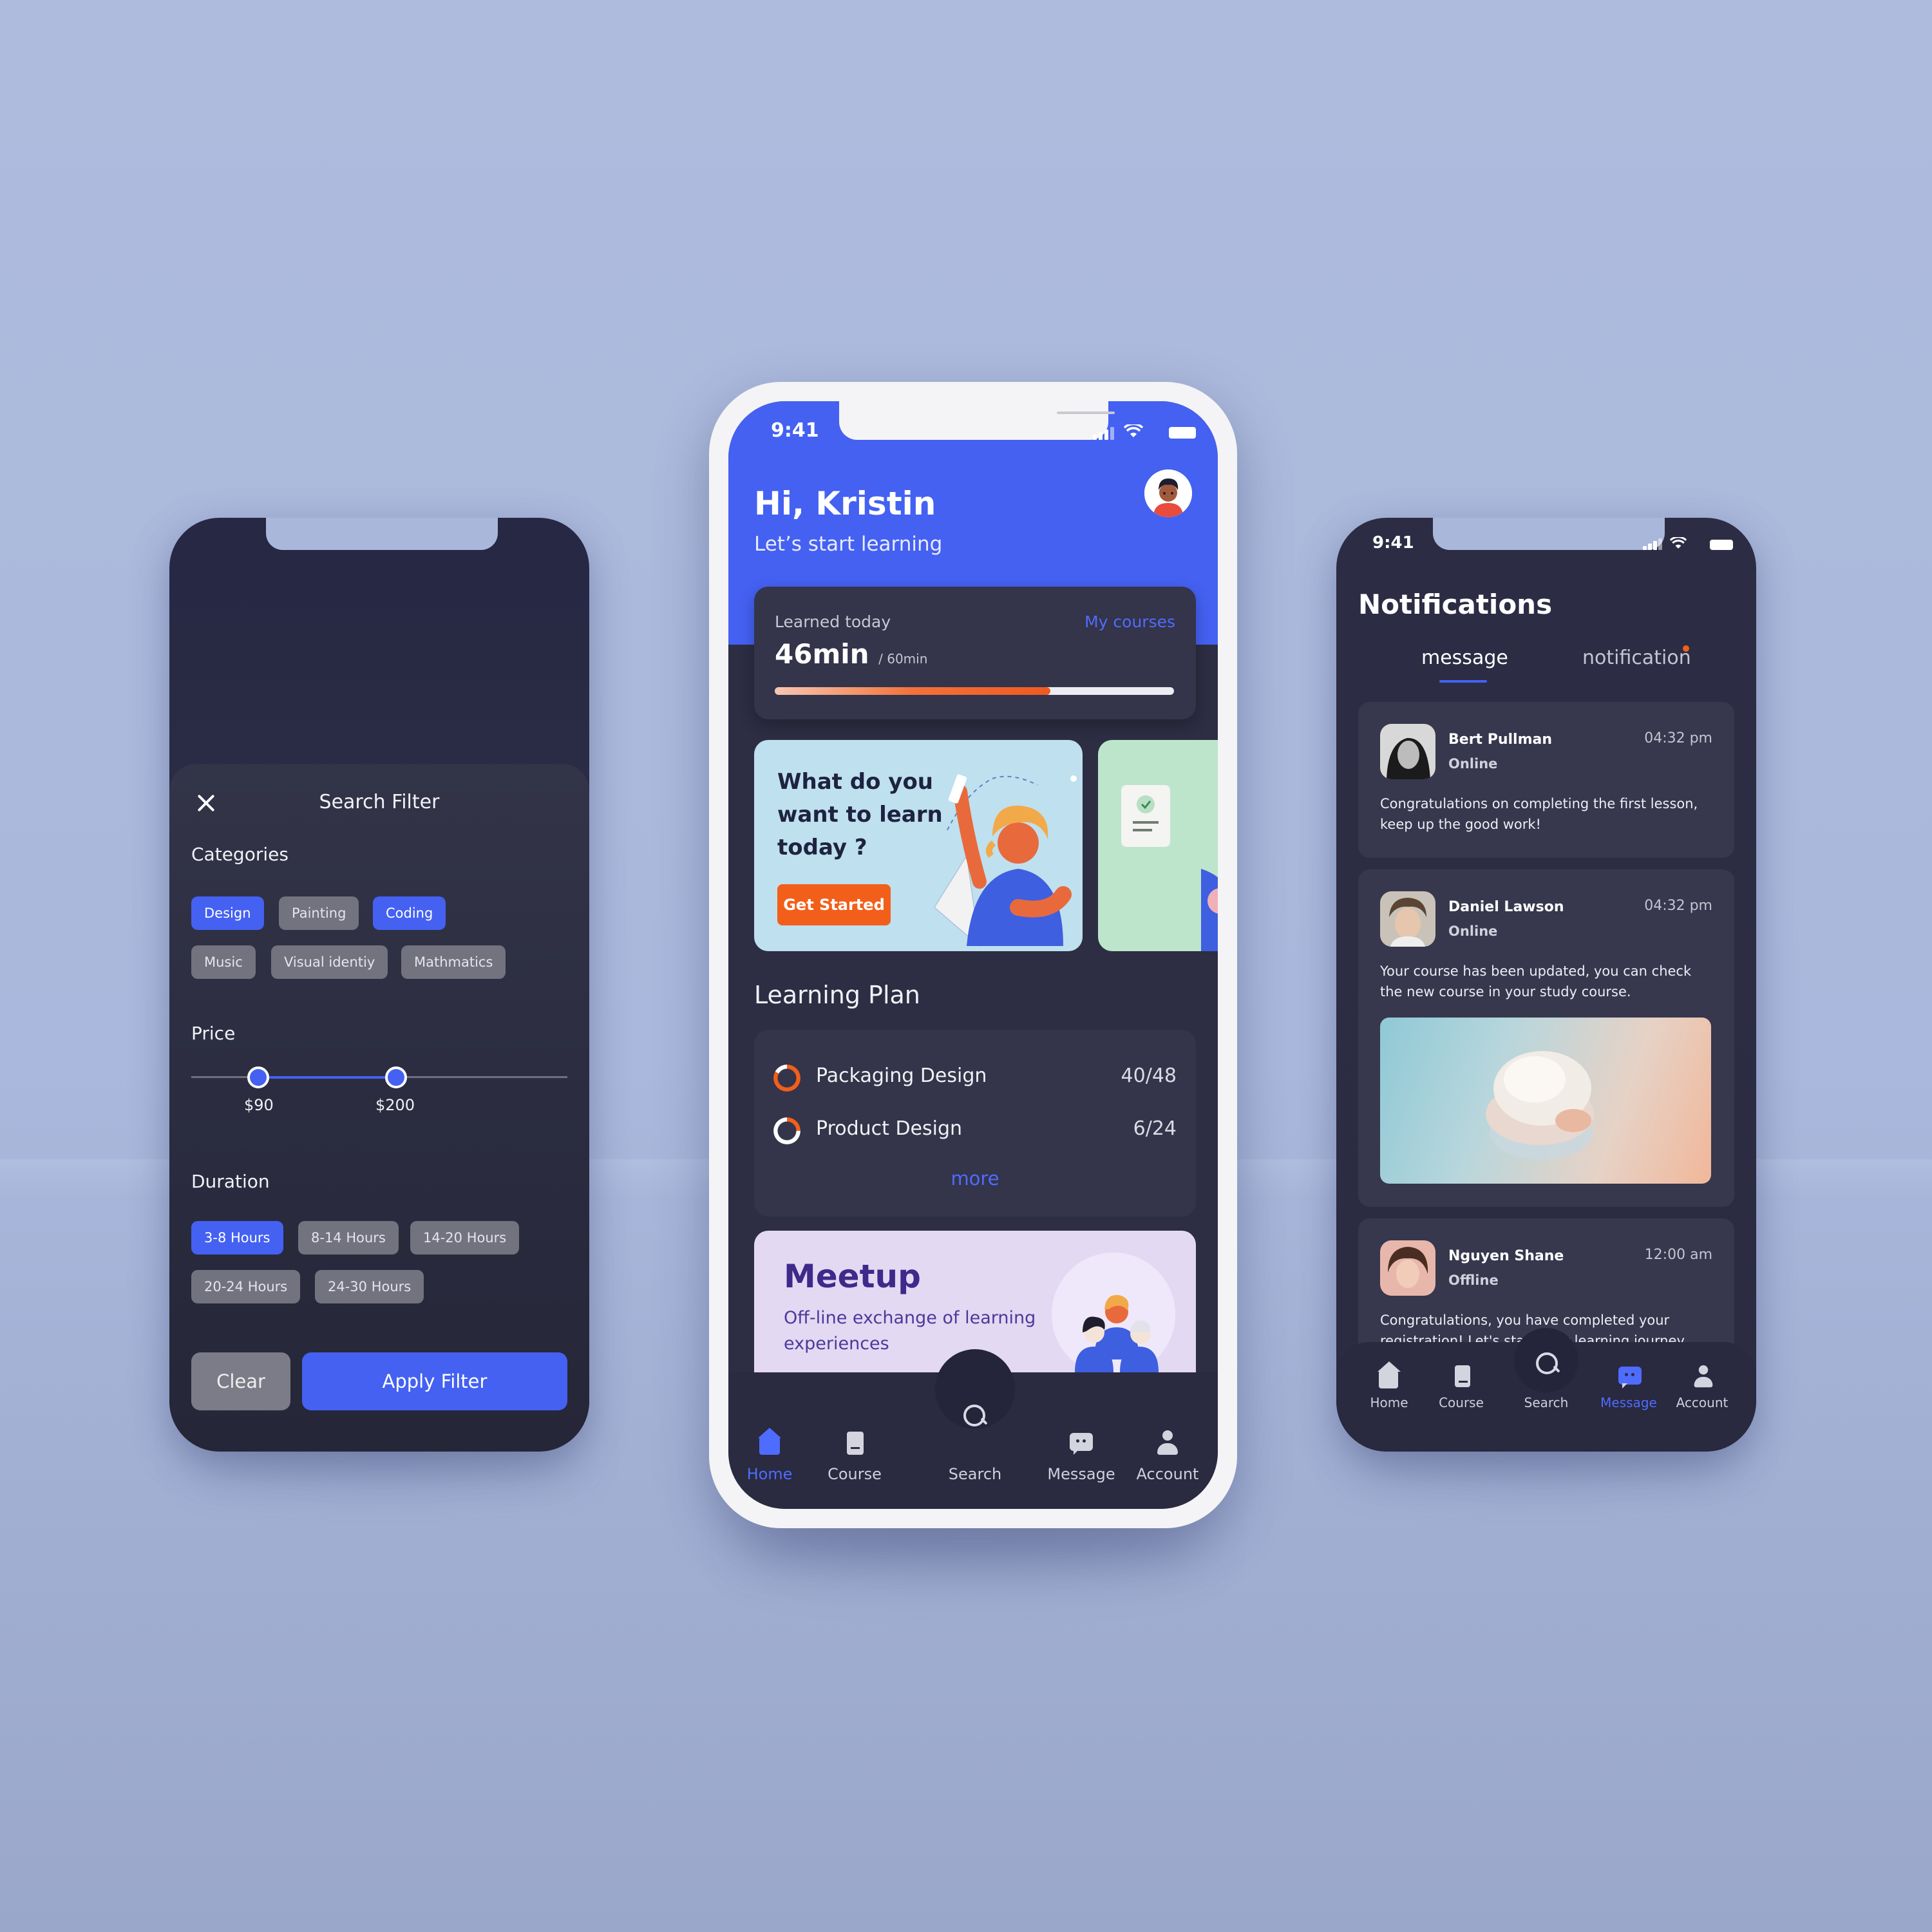 This screenshot has height=1932, width=1932. What do you see at coordinates (1465, 658) in the screenshot?
I see `tab-message: message` at bounding box center [1465, 658].